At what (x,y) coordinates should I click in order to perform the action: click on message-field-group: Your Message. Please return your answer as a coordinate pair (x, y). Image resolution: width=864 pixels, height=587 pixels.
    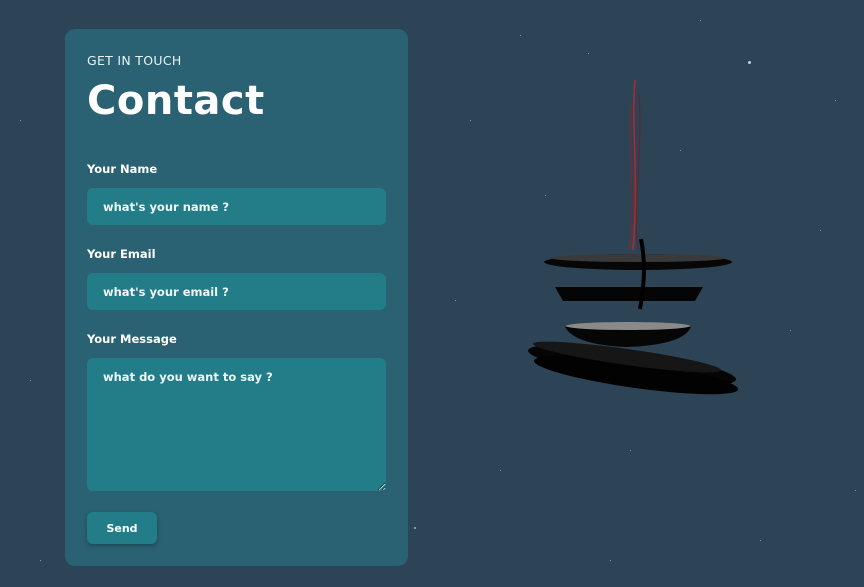
    Looking at the image, I should click on (236, 413).